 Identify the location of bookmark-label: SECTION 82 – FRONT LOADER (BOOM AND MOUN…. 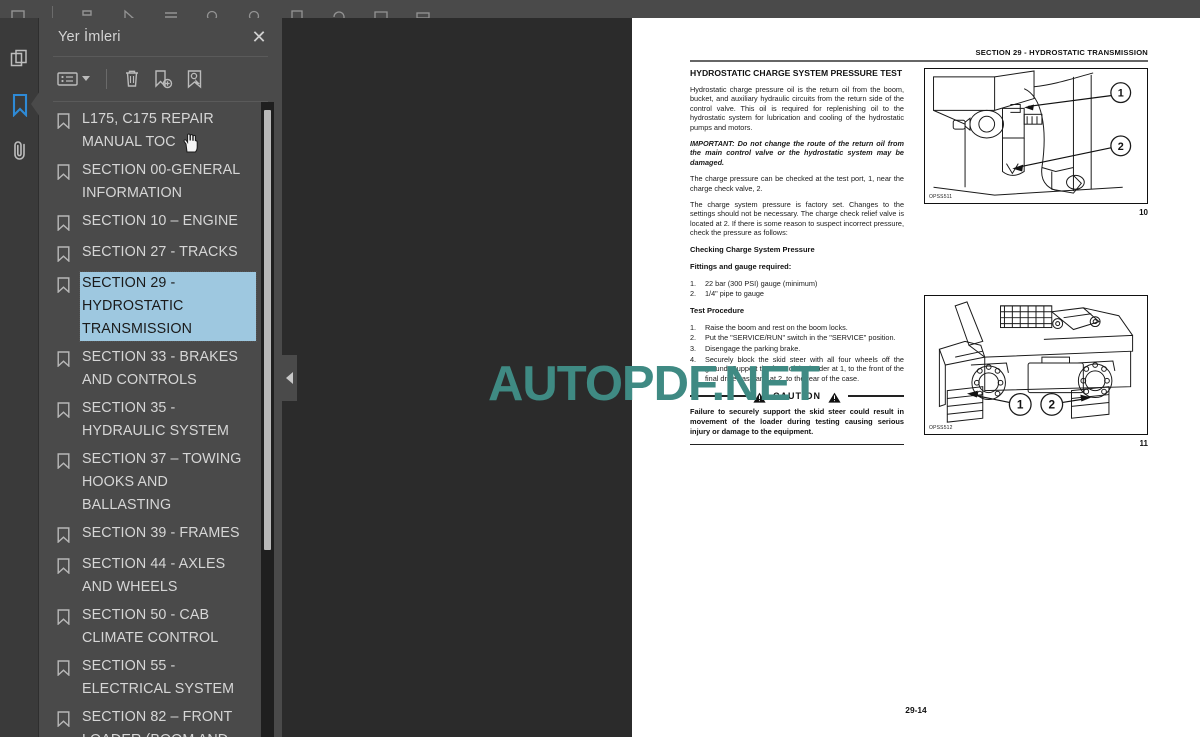
(157, 722).